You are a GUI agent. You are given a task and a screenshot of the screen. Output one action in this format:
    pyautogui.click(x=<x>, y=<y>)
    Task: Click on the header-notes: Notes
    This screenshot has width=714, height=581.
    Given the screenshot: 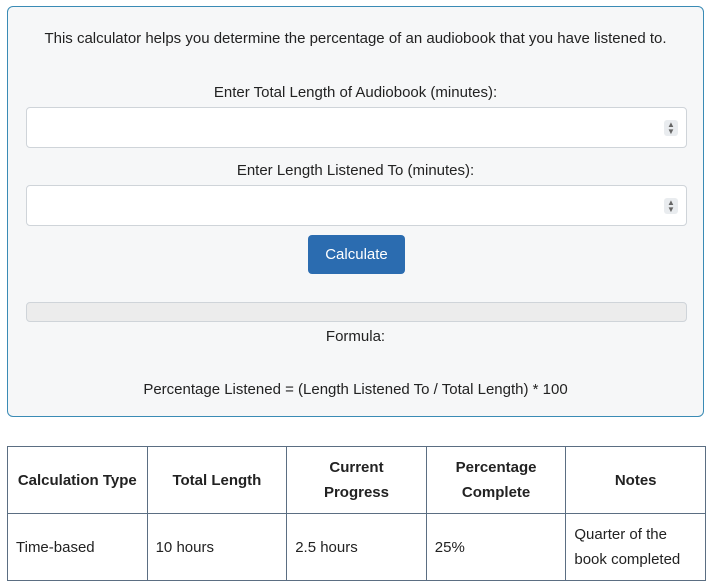 What is the action you would take?
    pyautogui.click(x=635, y=480)
    